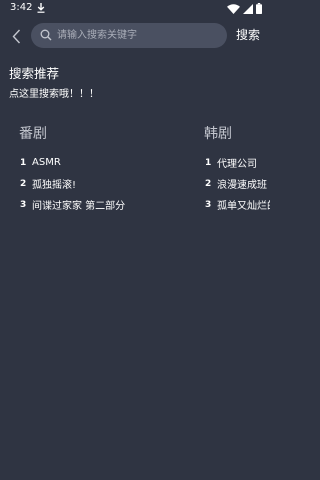 Image resolution: width=320 pixels, height=480 pixels. Describe the element at coordinates (218, 134) in the screenshot. I see `hot-list-title: 韩剧` at that location.